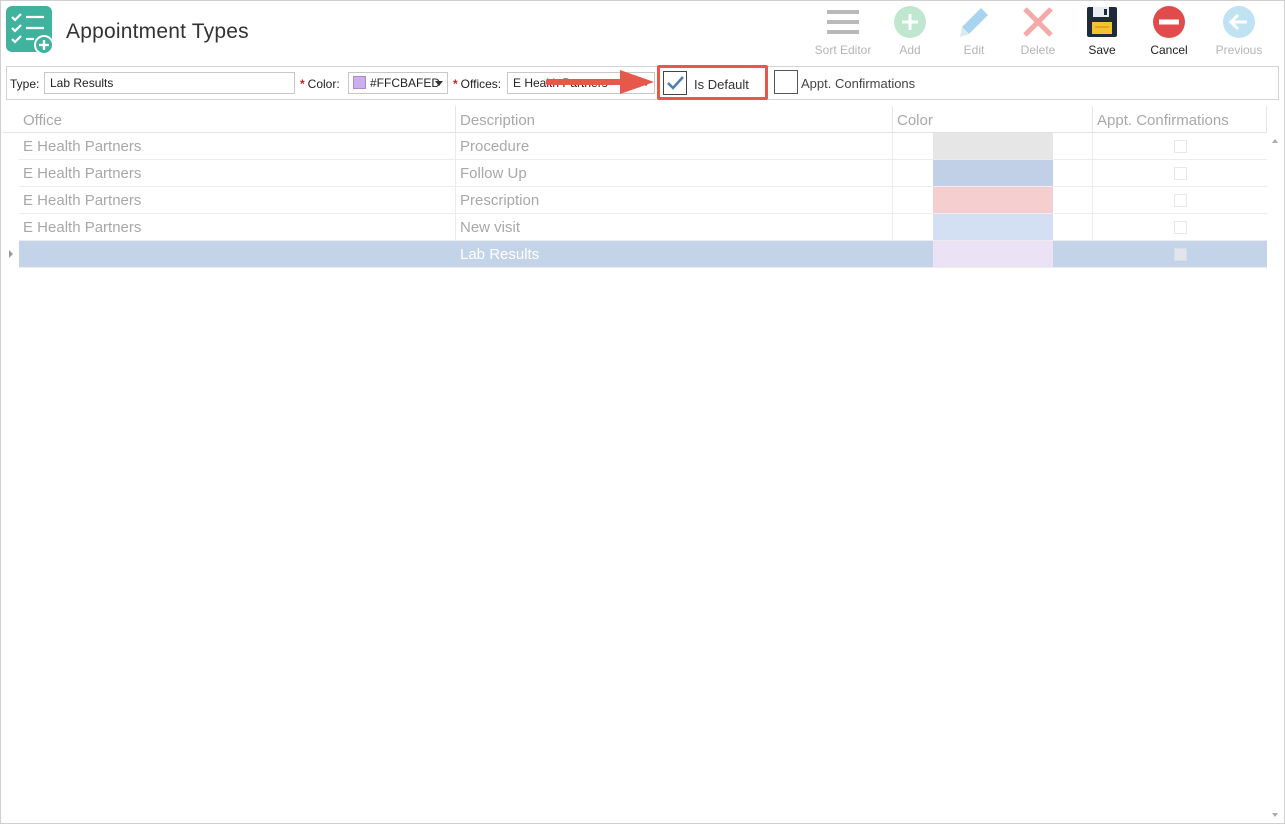 This screenshot has width=1285, height=824. I want to click on cancel-label: Cancel, so click(1169, 50).